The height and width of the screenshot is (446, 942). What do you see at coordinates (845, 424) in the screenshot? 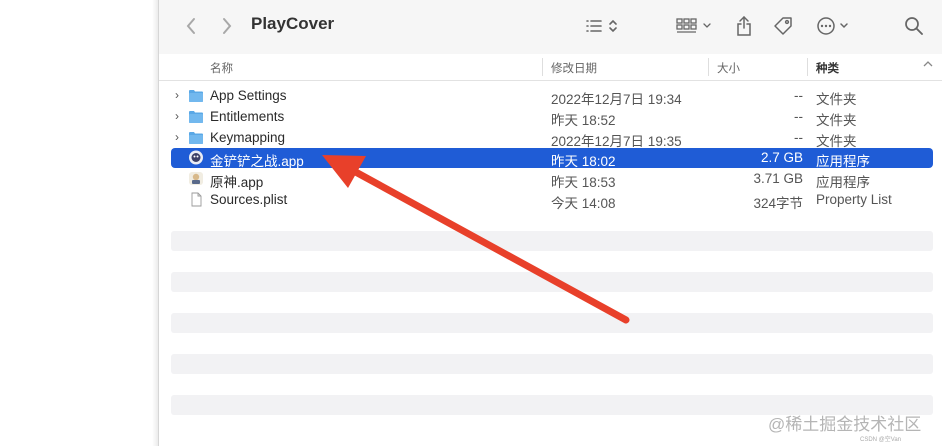
I see `watermark-text: @稀土掘金技术社区` at bounding box center [845, 424].